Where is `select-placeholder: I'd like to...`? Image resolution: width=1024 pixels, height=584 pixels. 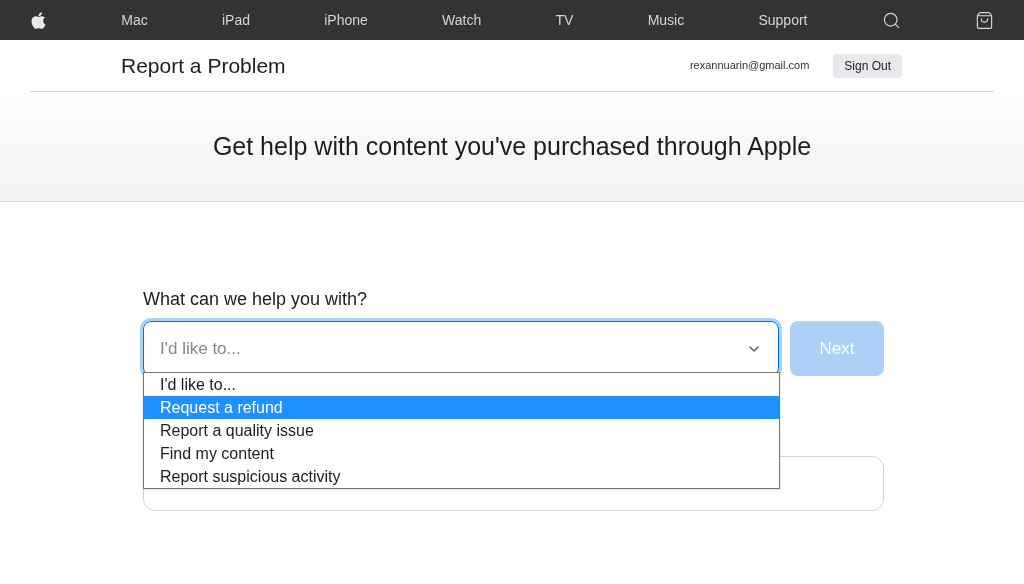 select-placeholder: I'd like to... is located at coordinates (200, 348).